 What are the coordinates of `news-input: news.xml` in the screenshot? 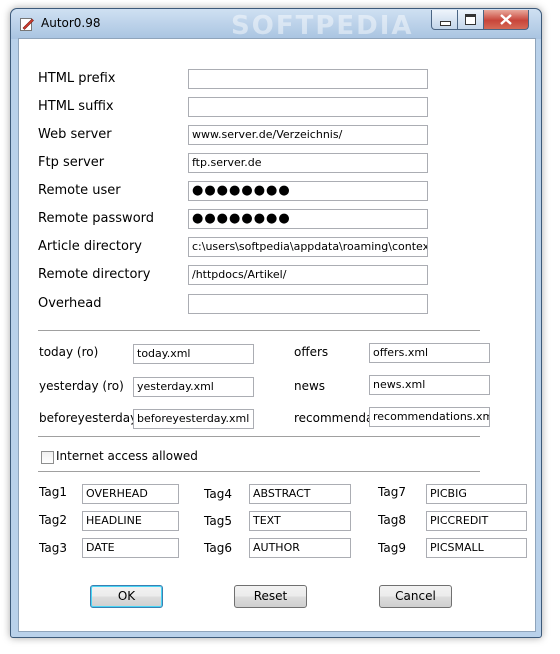 It's located at (429, 385).